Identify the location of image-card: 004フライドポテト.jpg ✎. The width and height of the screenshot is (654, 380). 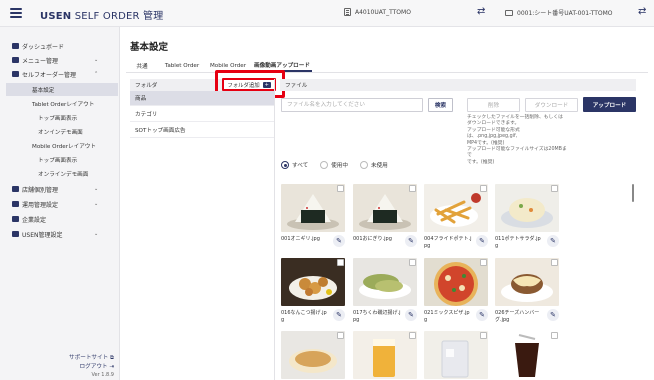
(456, 216).